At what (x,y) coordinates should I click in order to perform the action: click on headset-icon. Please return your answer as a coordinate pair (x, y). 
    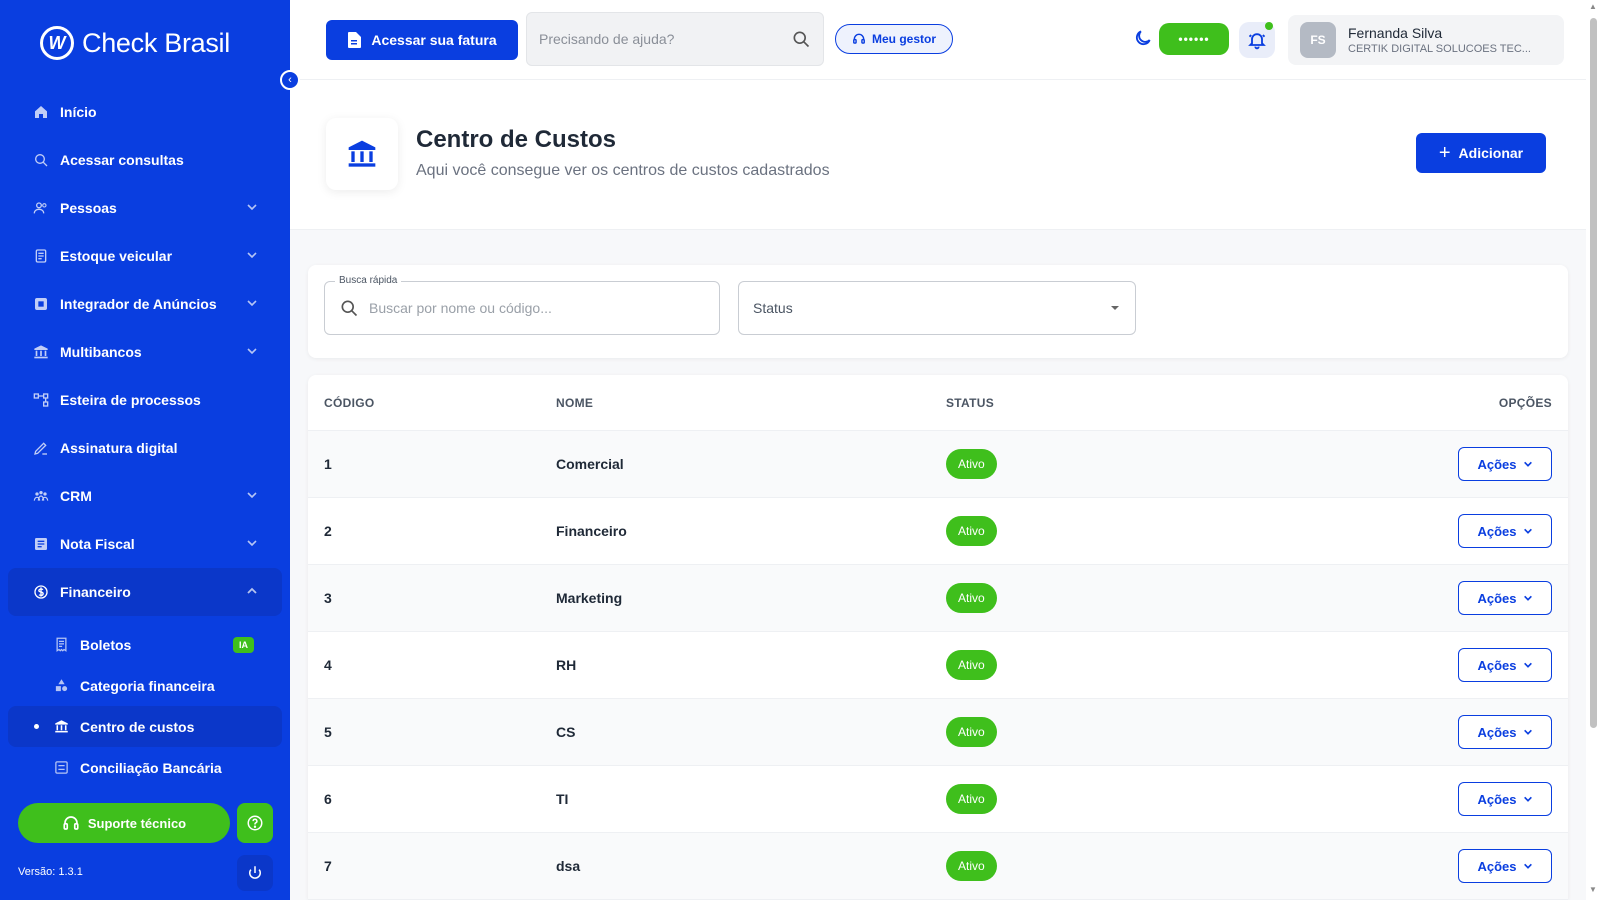
    Looking at the image, I should click on (71, 823).